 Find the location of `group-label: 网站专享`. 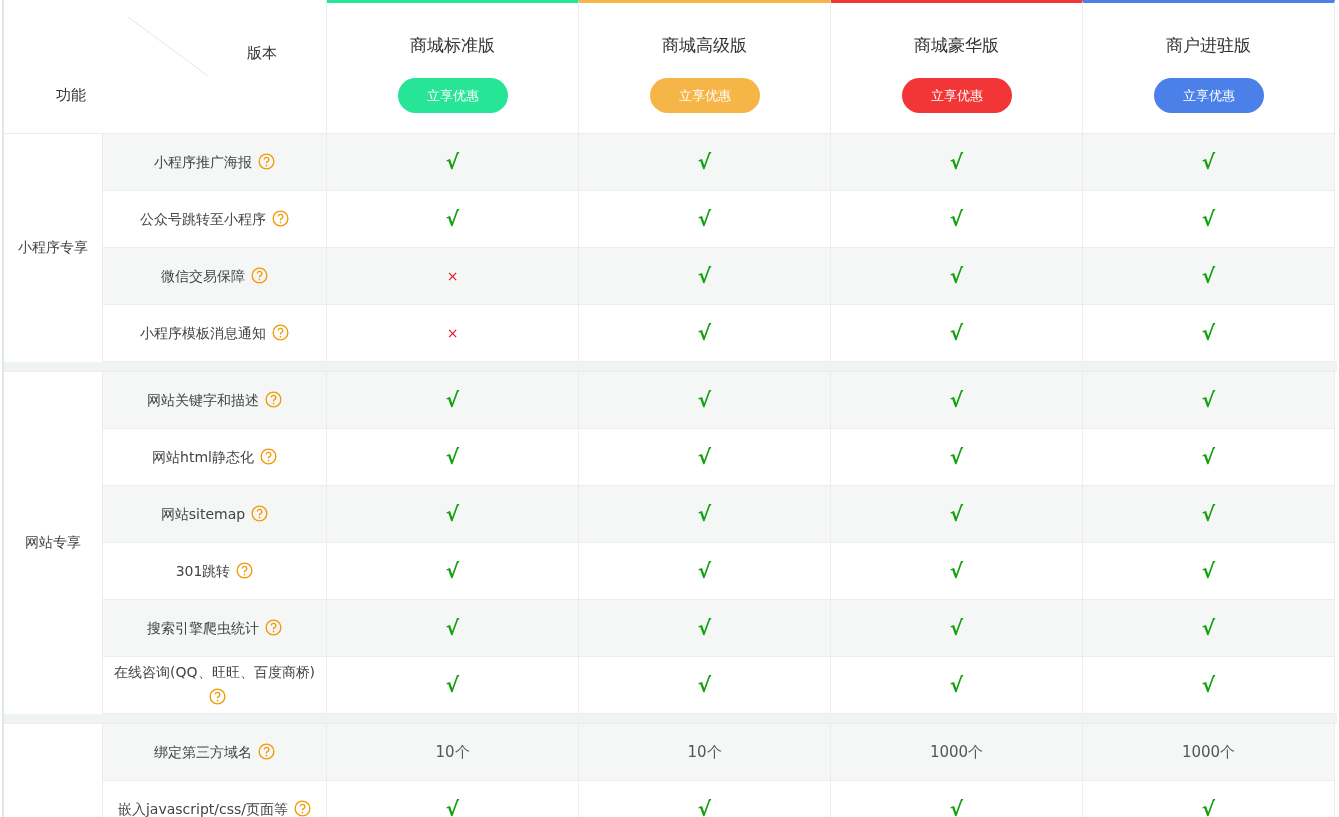

group-label: 网站专享 is located at coordinates (53, 543).